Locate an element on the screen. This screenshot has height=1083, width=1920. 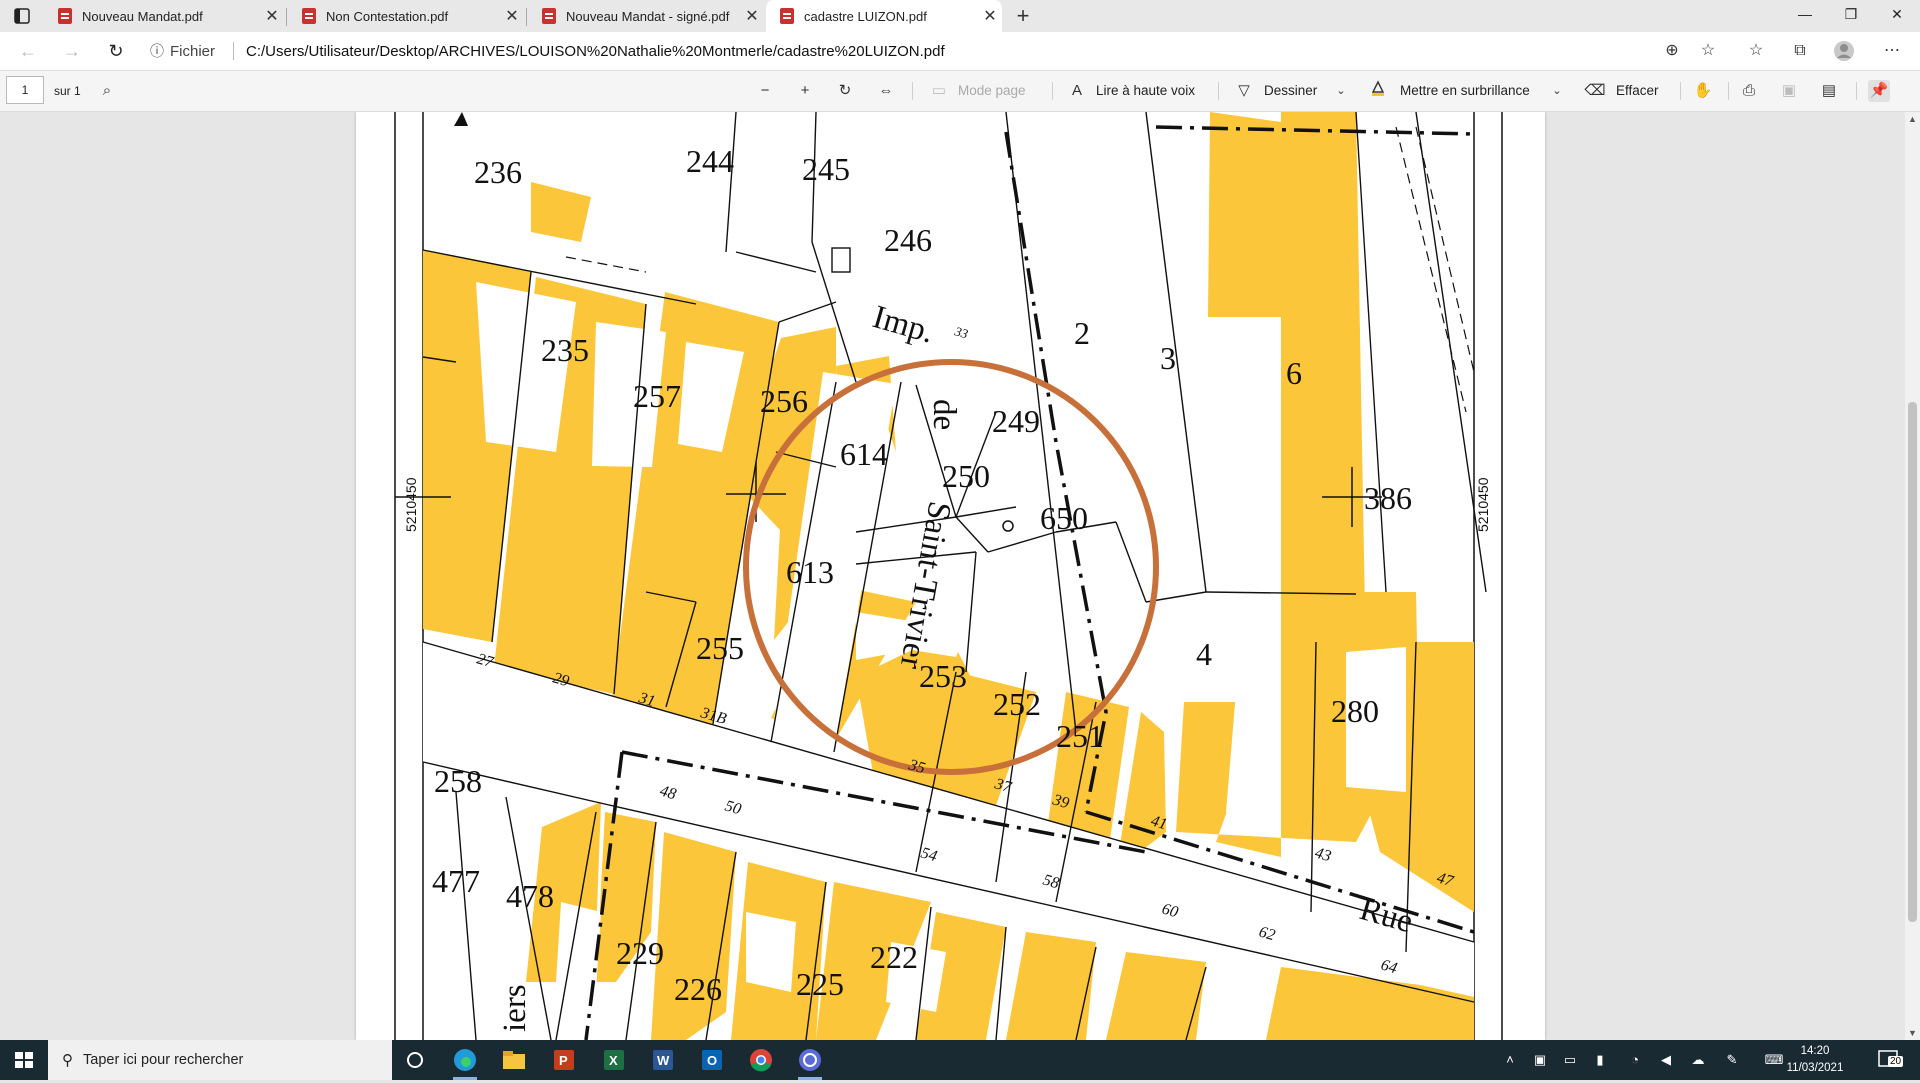
excel-icon: X is located at coordinates (614, 1060).